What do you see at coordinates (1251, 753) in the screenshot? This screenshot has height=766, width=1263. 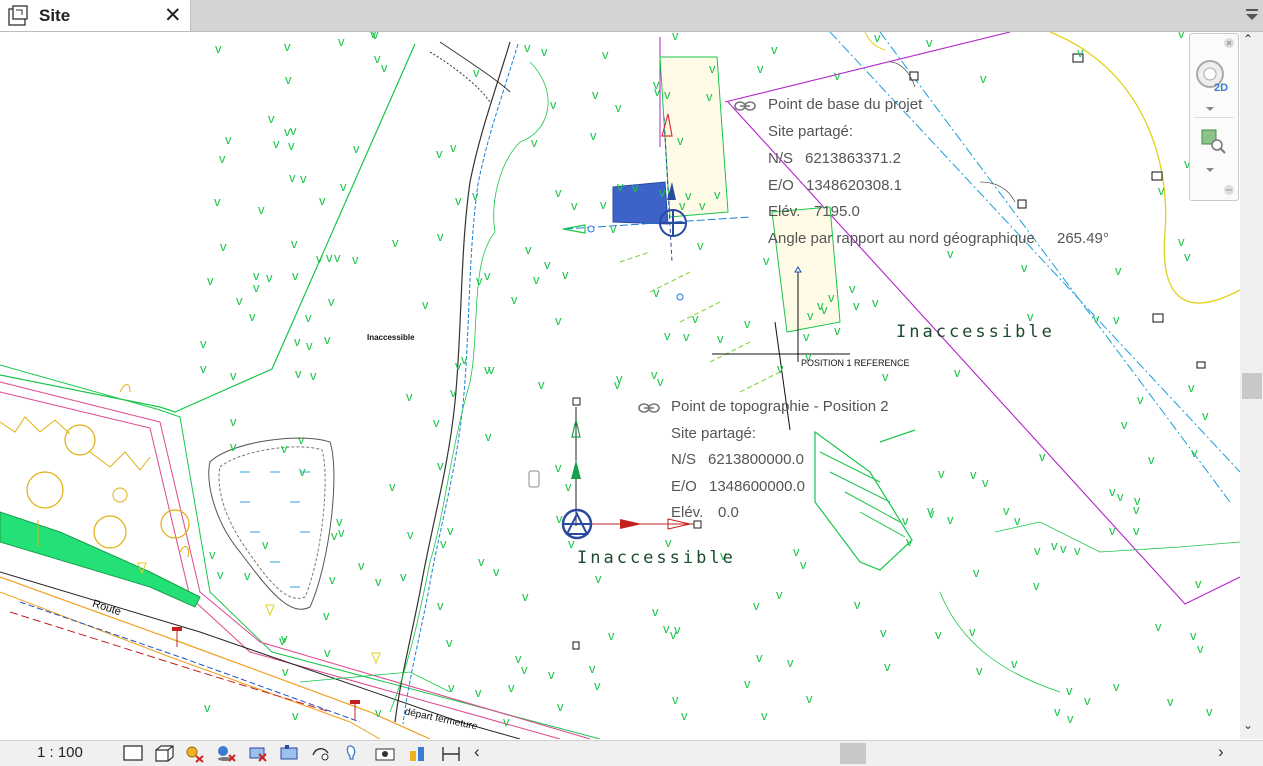 I see `scrollbar-corner` at bounding box center [1251, 753].